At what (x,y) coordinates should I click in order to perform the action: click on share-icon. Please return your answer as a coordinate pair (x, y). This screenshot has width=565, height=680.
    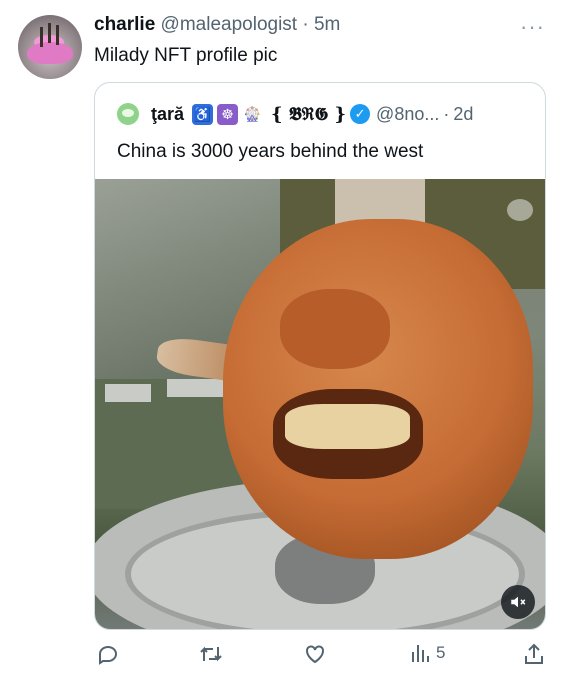
    Looking at the image, I should click on (534, 654).